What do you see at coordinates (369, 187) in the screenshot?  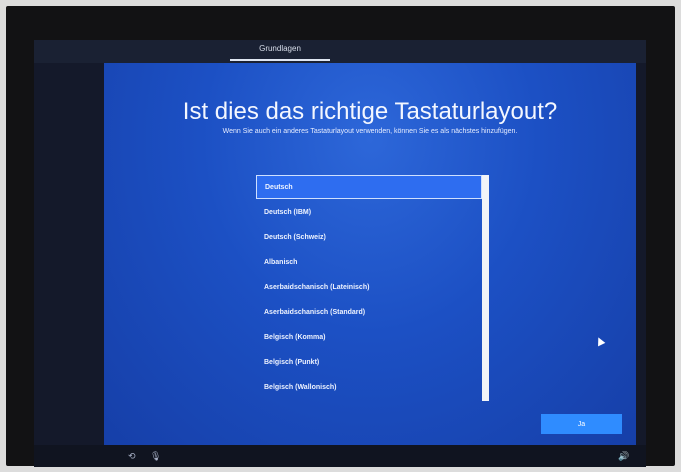 I see `keyboard-layout-item: Deutsch` at bounding box center [369, 187].